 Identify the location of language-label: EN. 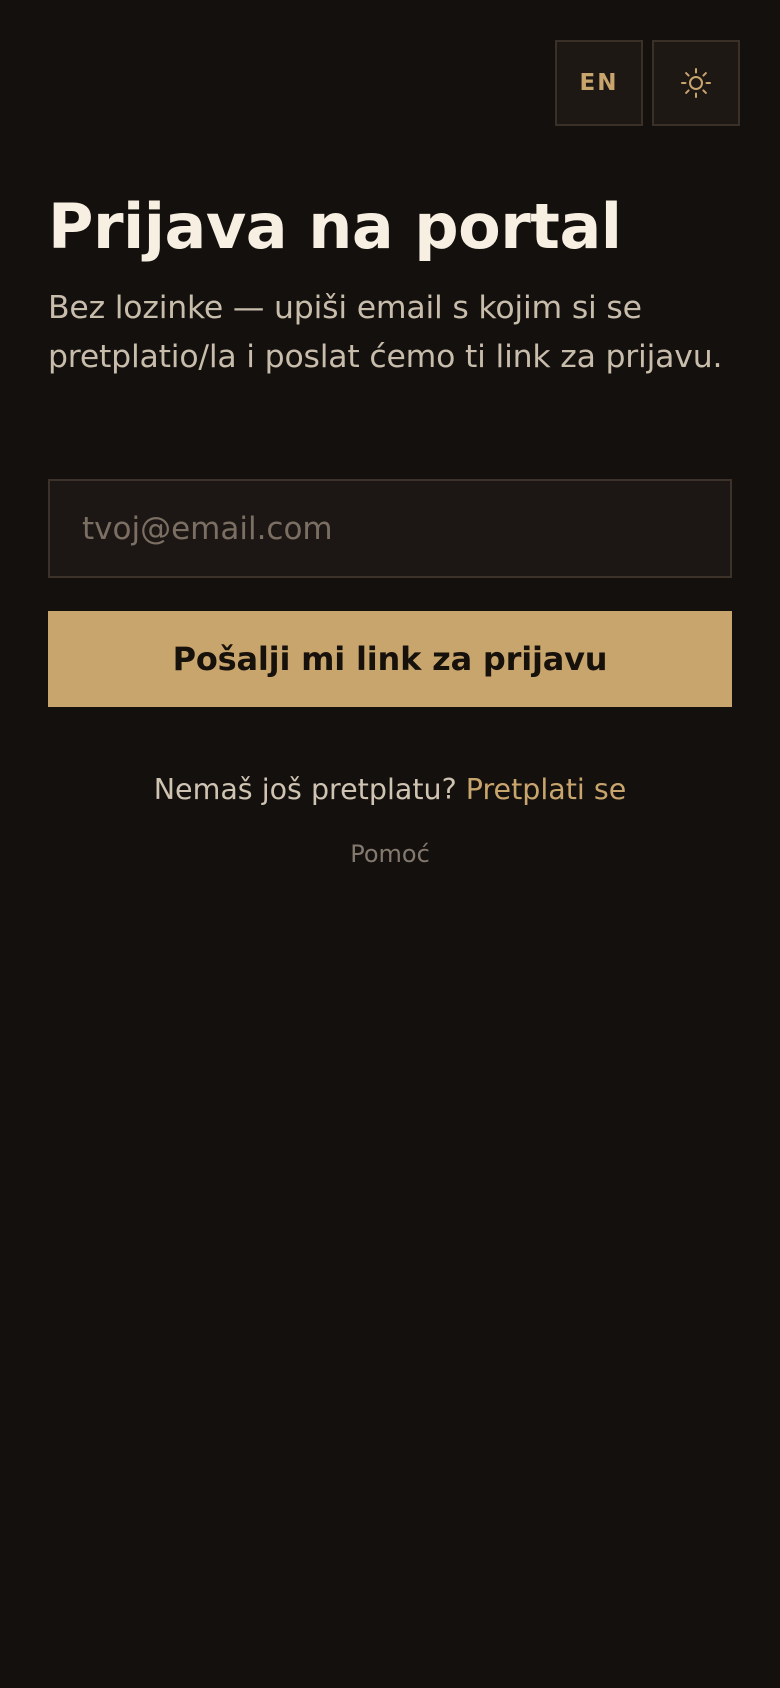
(599, 83).